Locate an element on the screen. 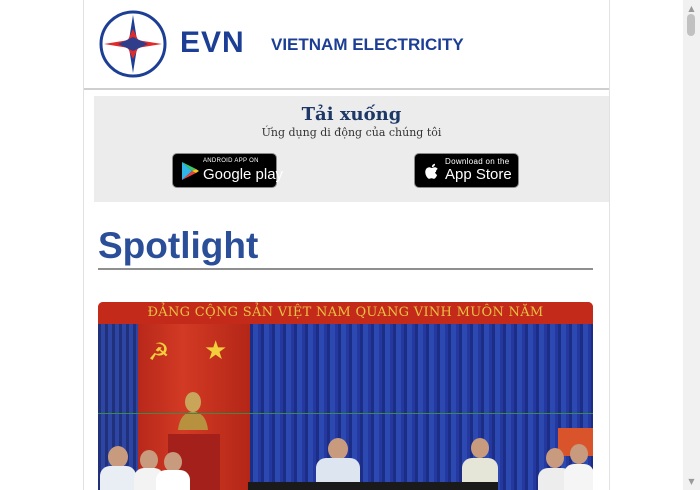 Image resolution: width=700 pixels, height=490 pixels. scroll-down-icon: ▼ is located at coordinates (691, 481).